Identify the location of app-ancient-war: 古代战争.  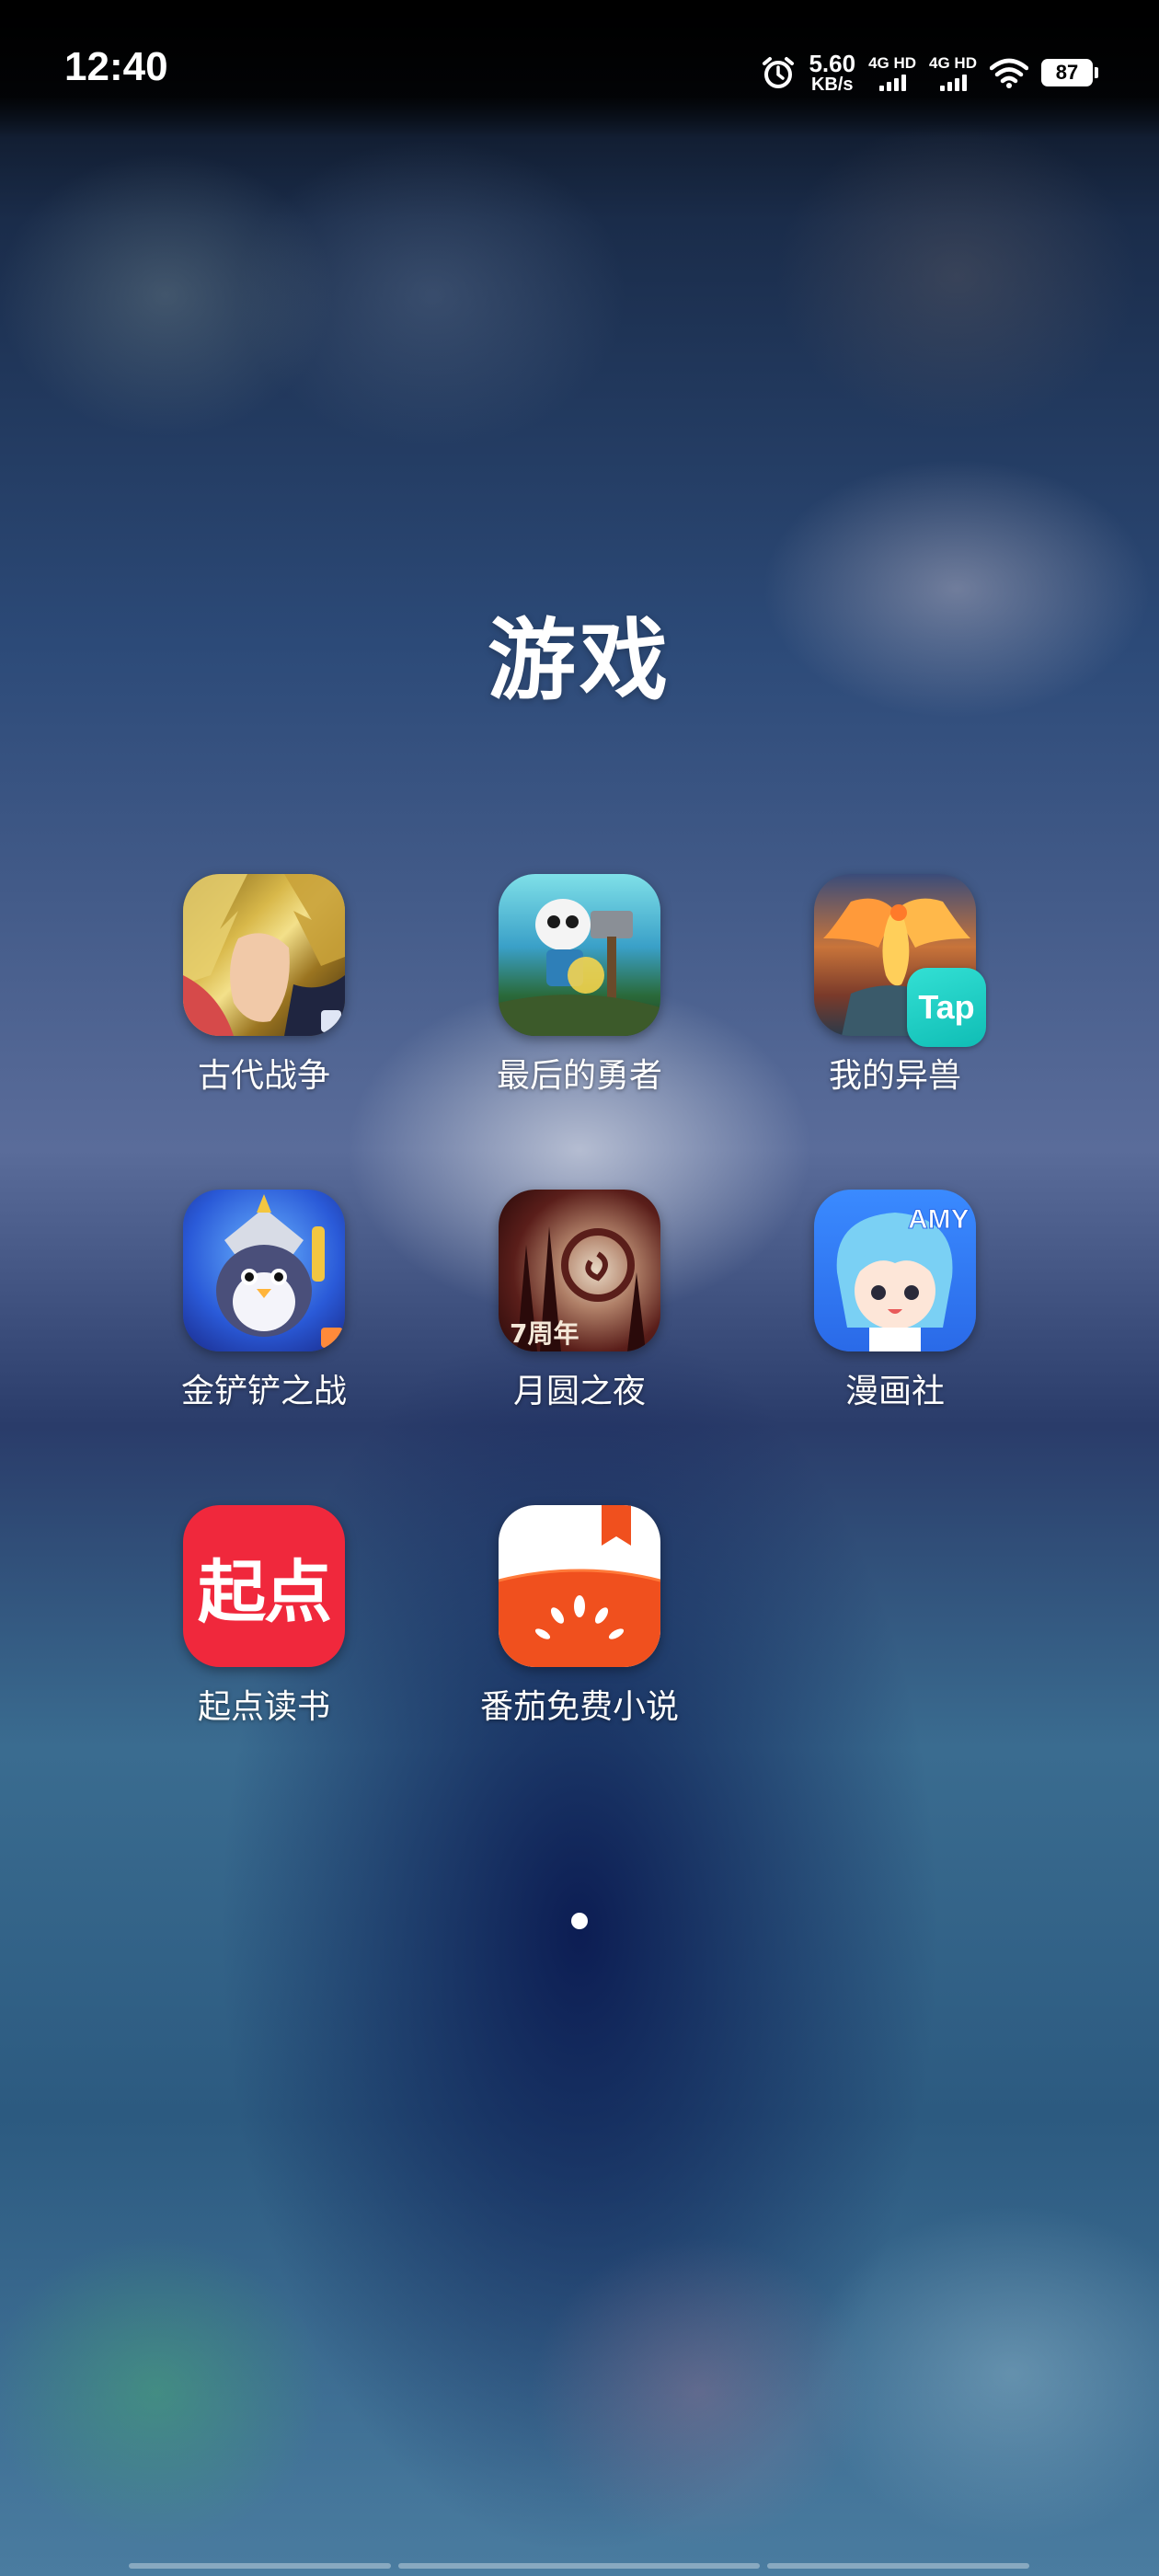
(264, 989).